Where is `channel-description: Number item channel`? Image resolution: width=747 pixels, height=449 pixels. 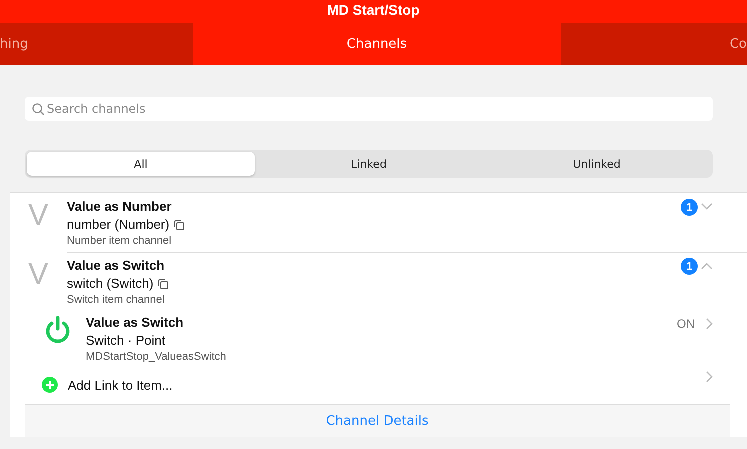
channel-description: Number item channel is located at coordinates (120, 241).